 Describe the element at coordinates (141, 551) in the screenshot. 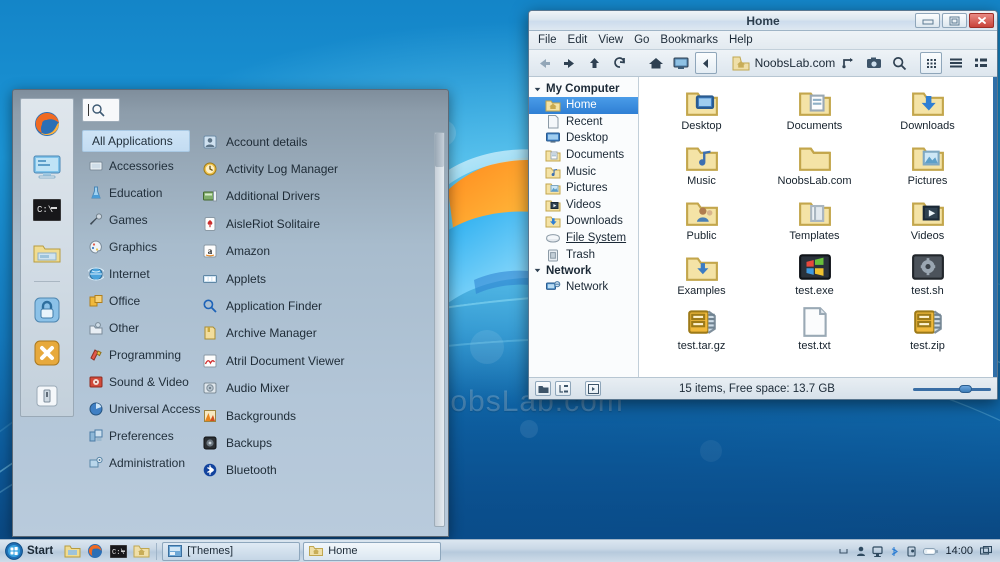

I see `quicklaunch-file-manager` at that location.